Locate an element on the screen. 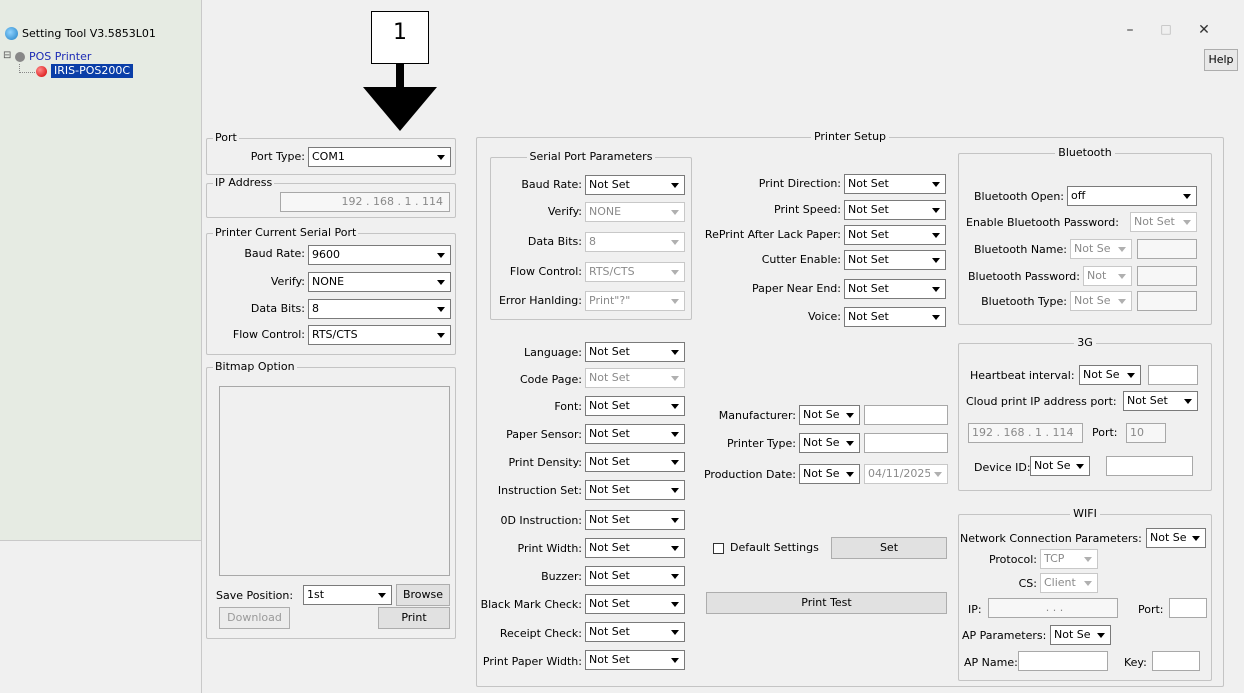 The width and height of the screenshot is (1244, 693). 3g-group-title: 3G is located at coordinates (1085, 343).